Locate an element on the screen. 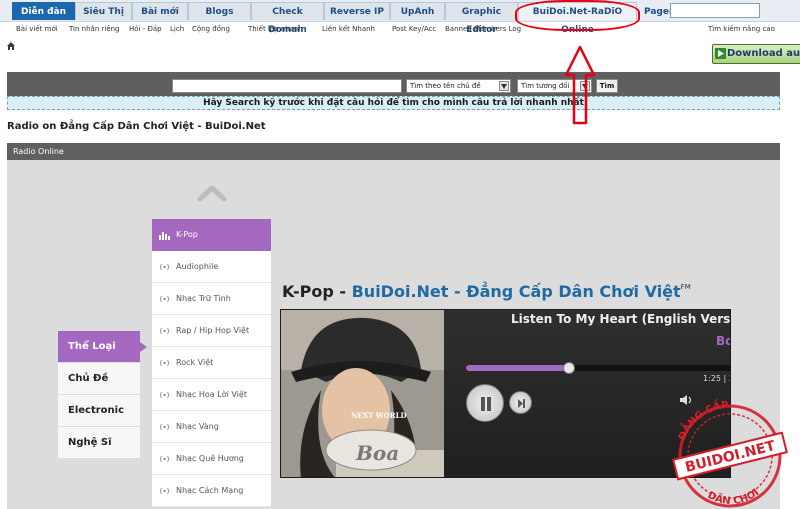 This screenshot has width=800, height=509. station-label: Nhạc Hoa Lời Việt is located at coordinates (211, 394).